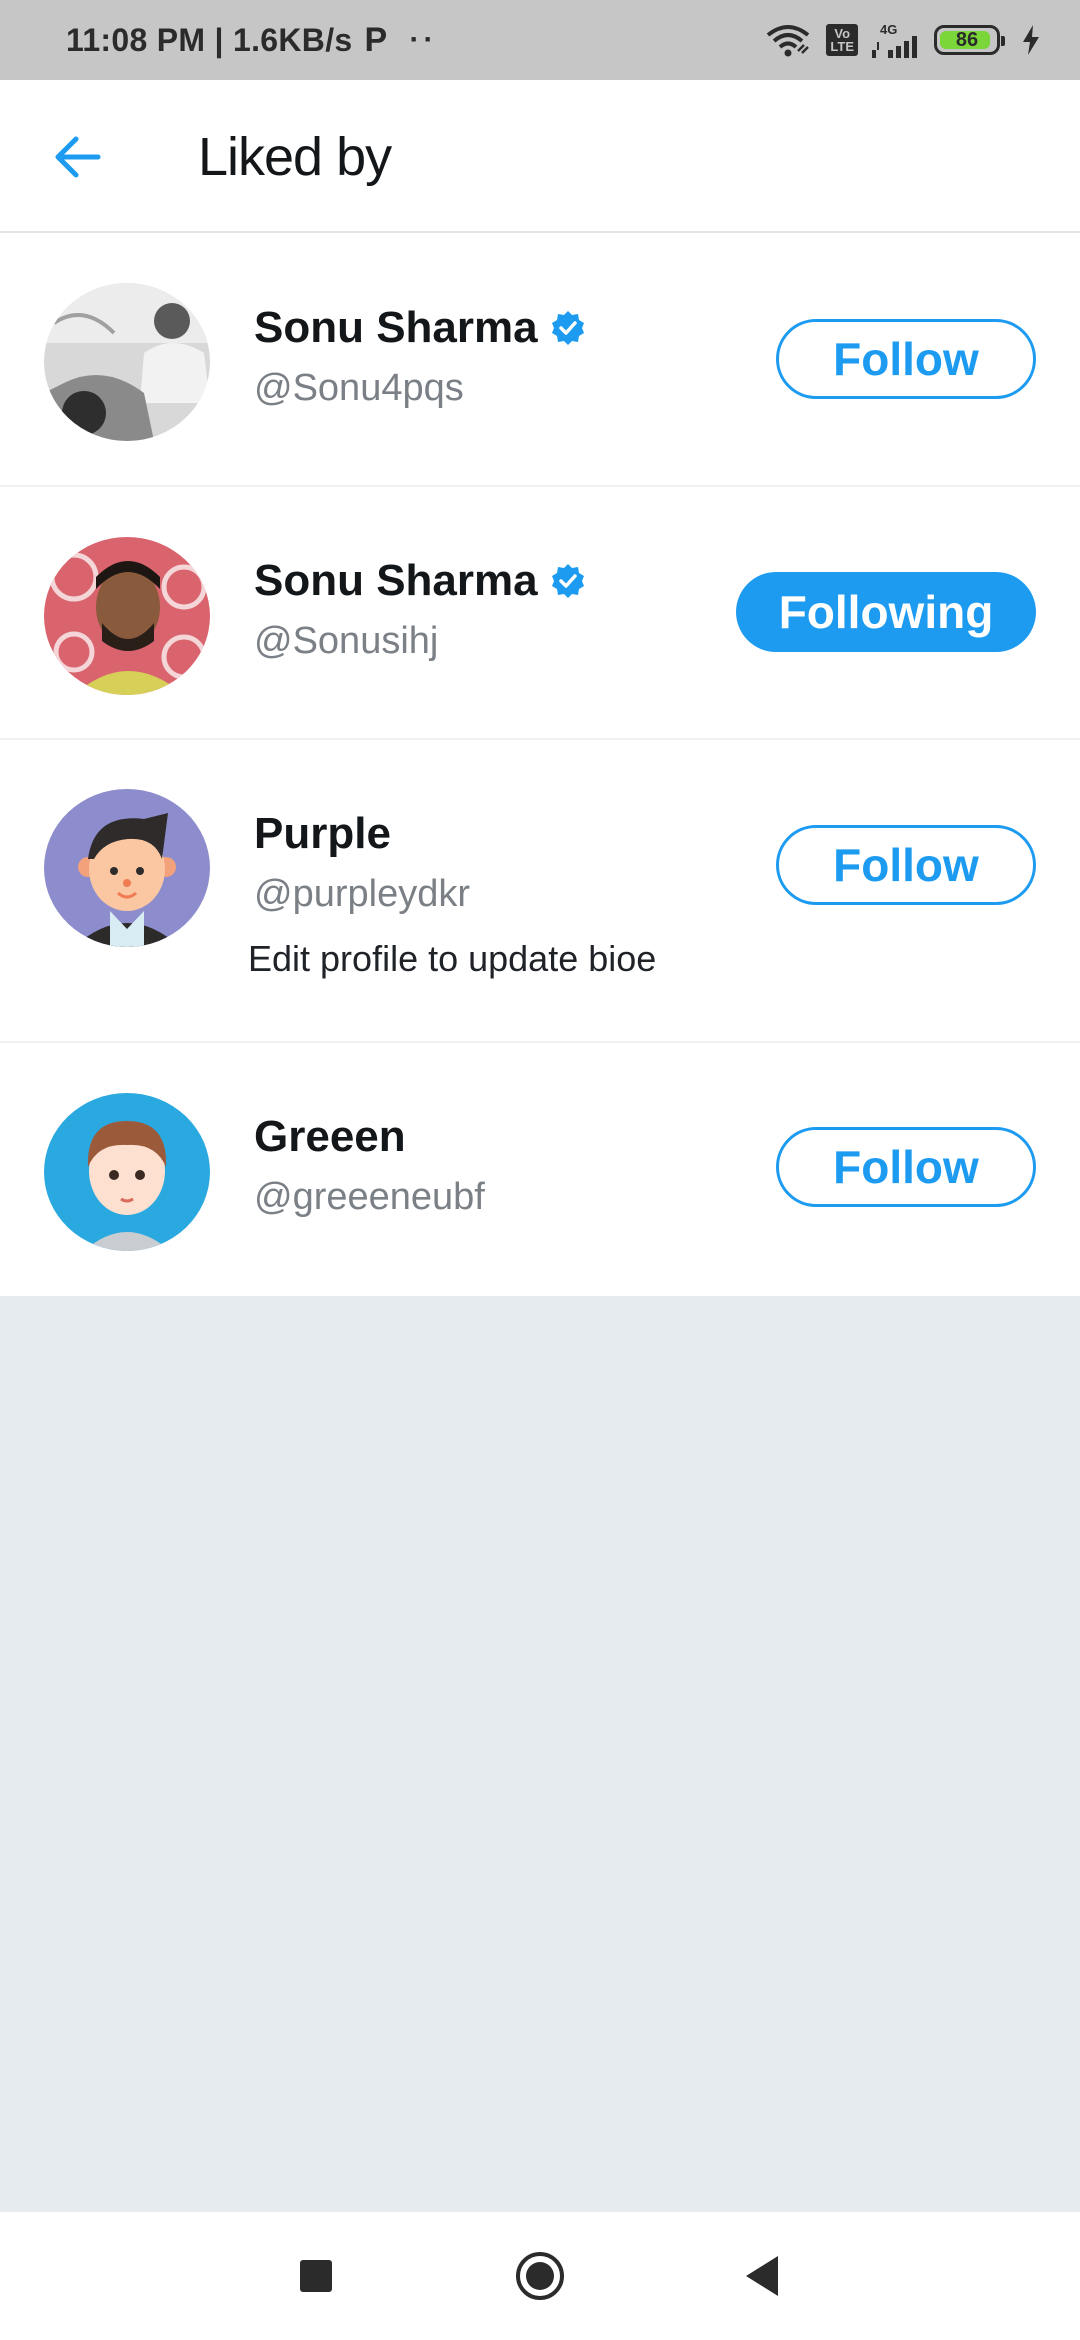 The width and height of the screenshot is (1080, 2340). What do you see at coordinates (788, 41) in the screenshot?
I see `wifi-icon` at bounding box center [788, 41].